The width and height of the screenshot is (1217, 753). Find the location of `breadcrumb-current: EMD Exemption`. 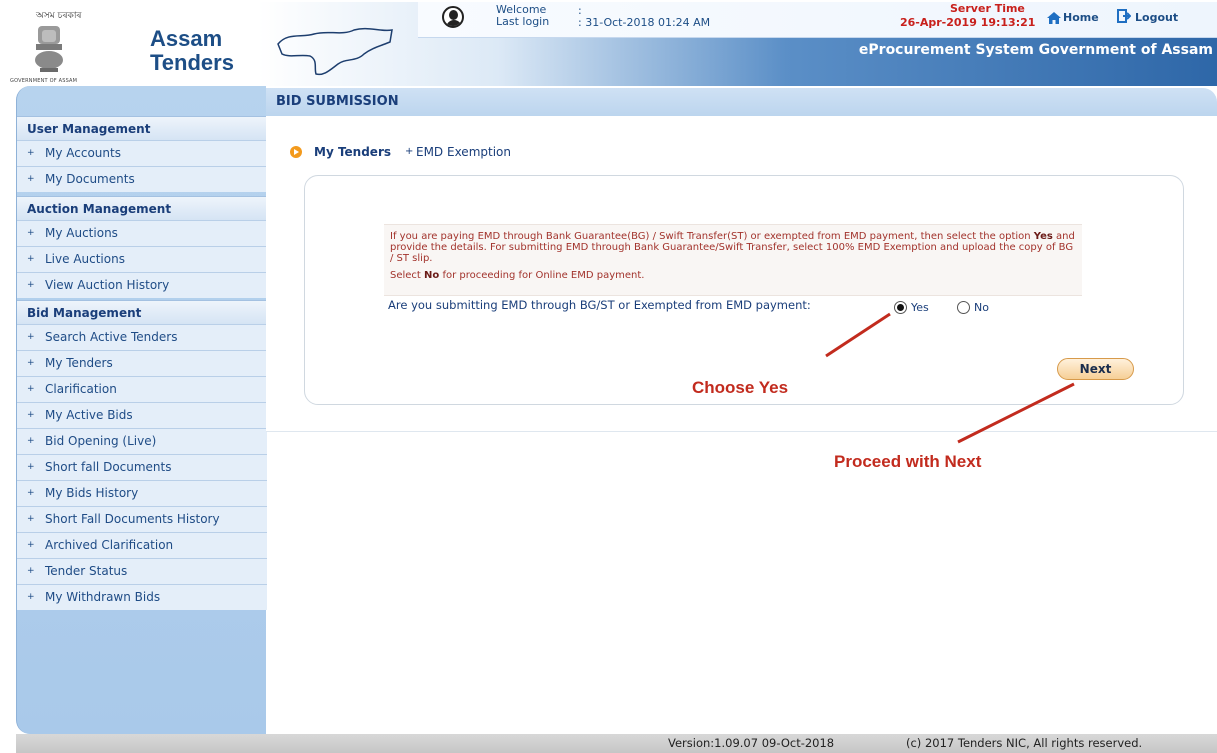

breadcrumb-current: EMD Exemption is located at coordinates (463, 152).